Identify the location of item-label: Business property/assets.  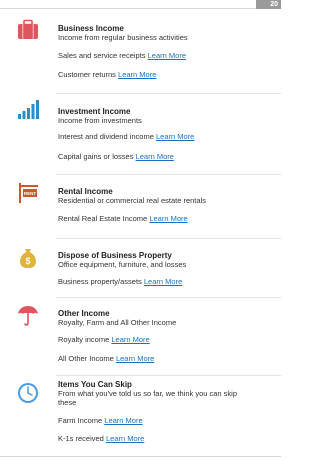
(100, 281).